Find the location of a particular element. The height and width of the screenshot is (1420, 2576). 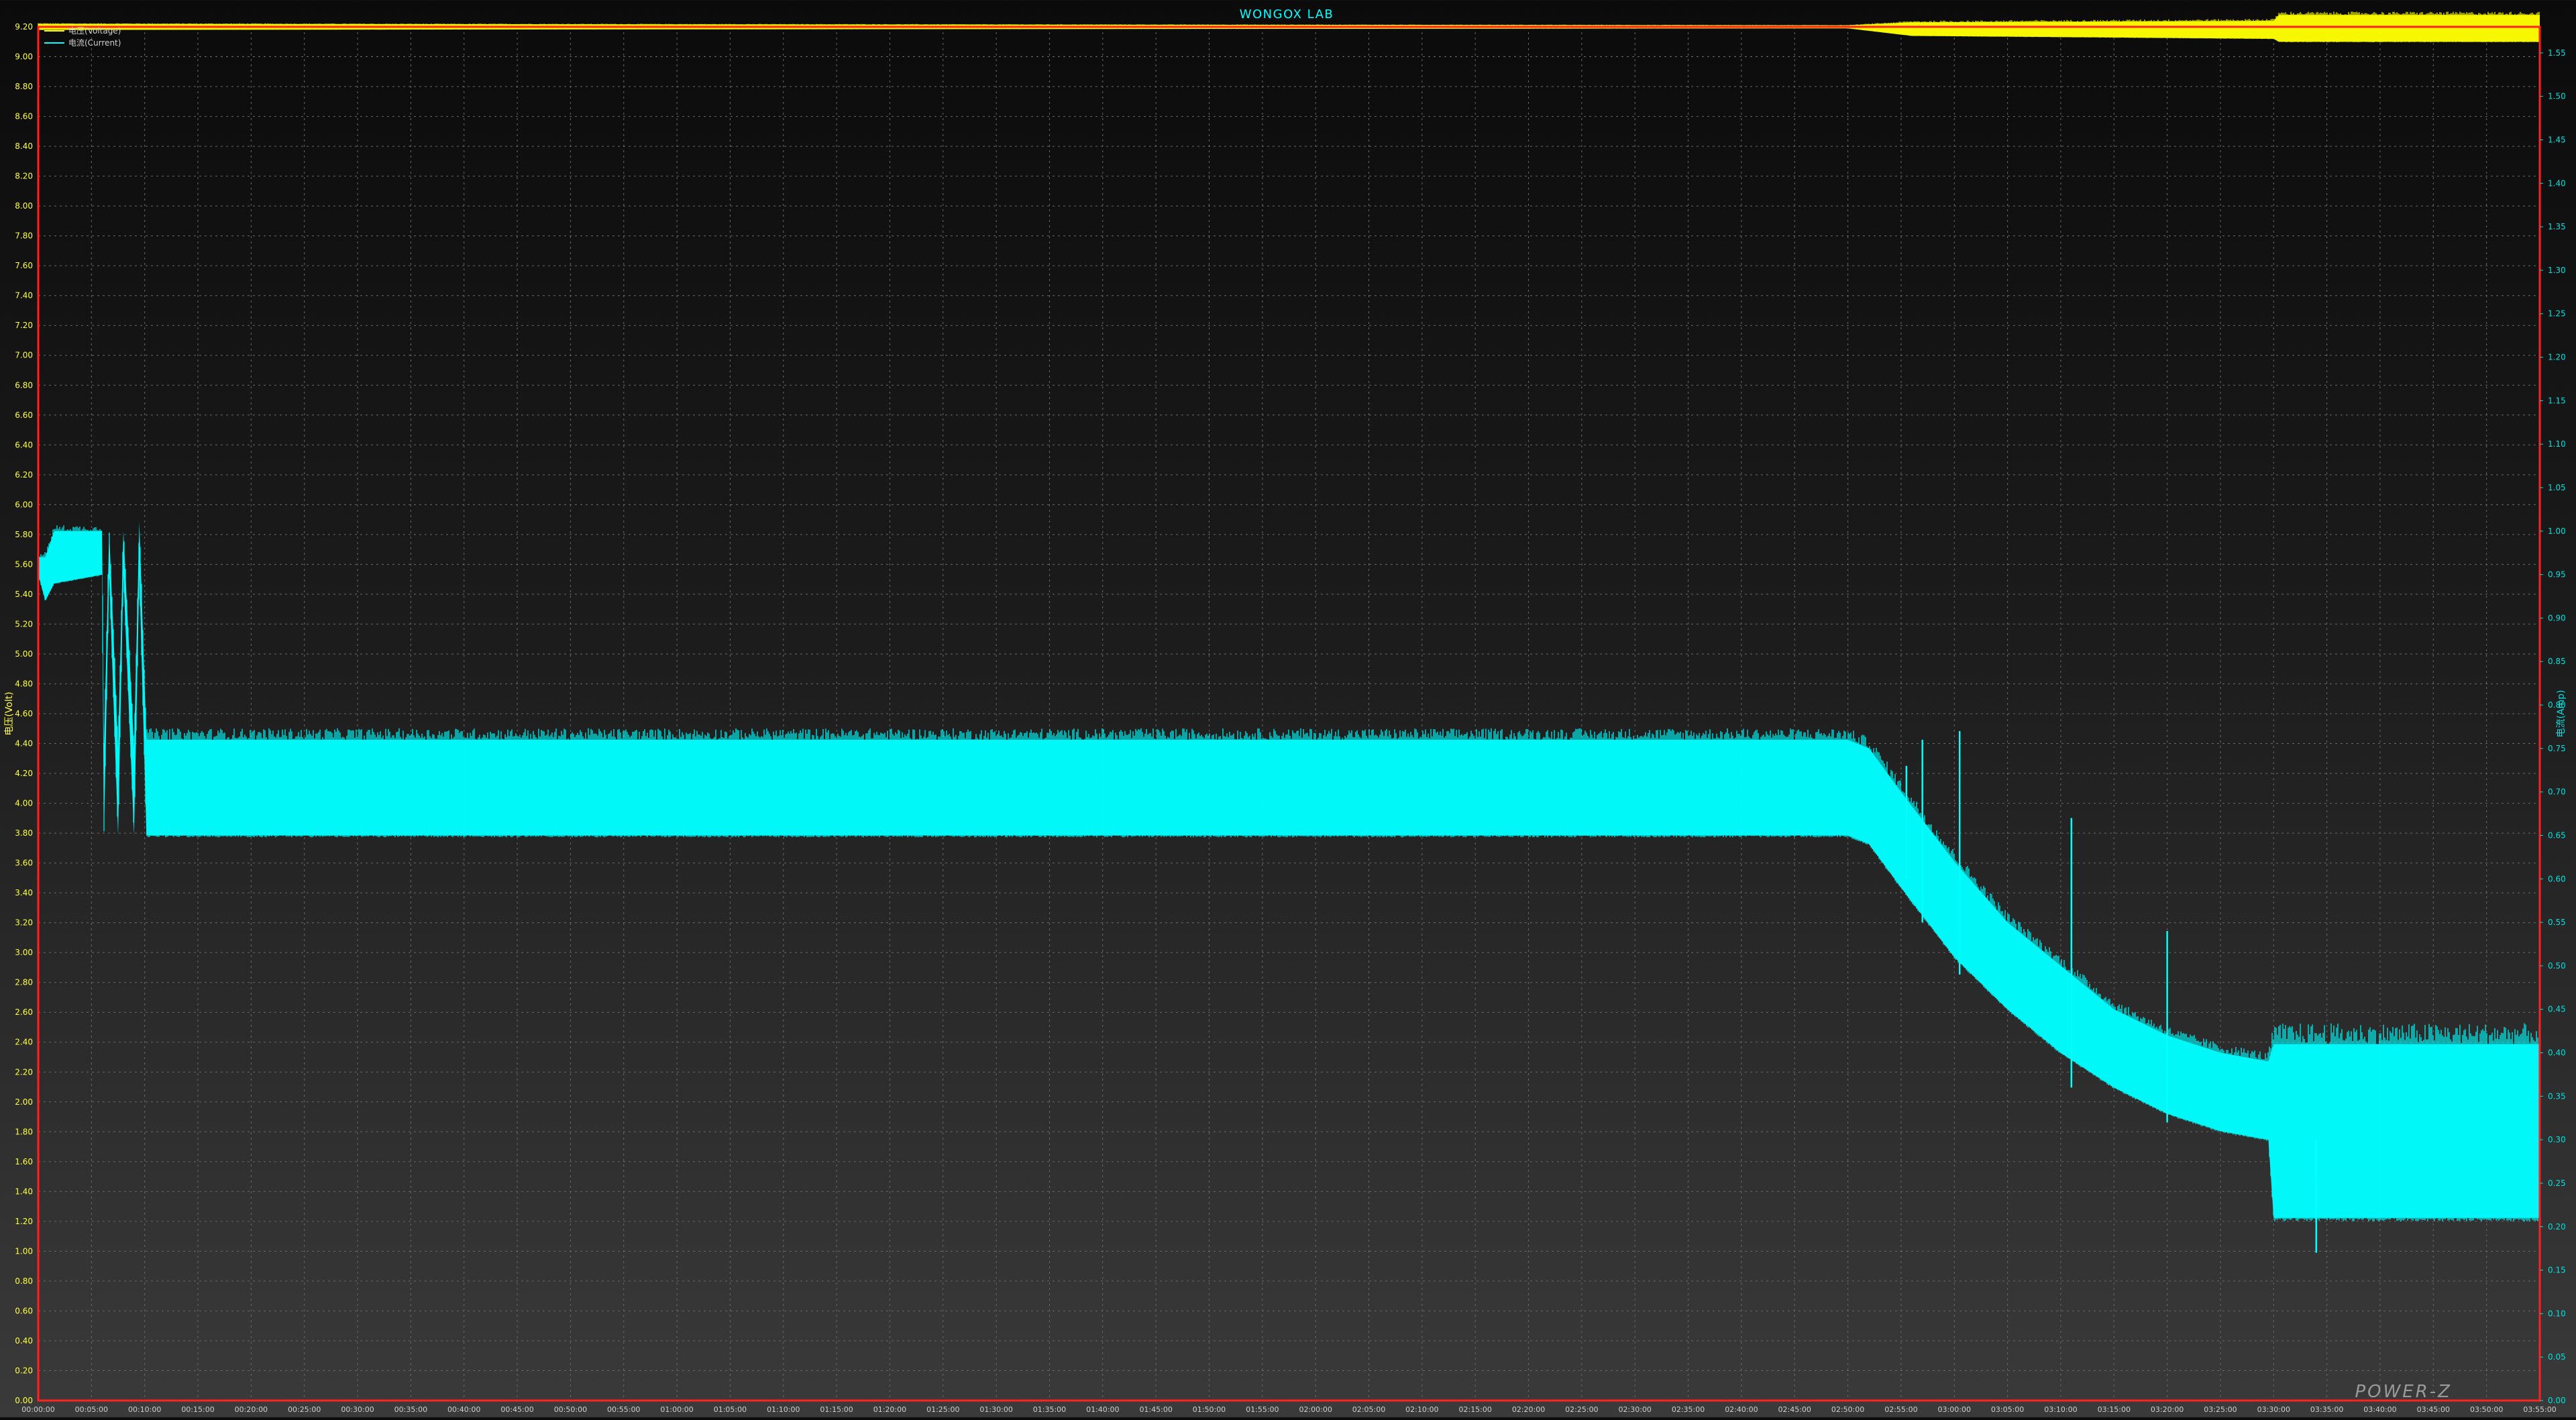

x-tick-label: 00:40:00 is located at coordinates (463, 1409).